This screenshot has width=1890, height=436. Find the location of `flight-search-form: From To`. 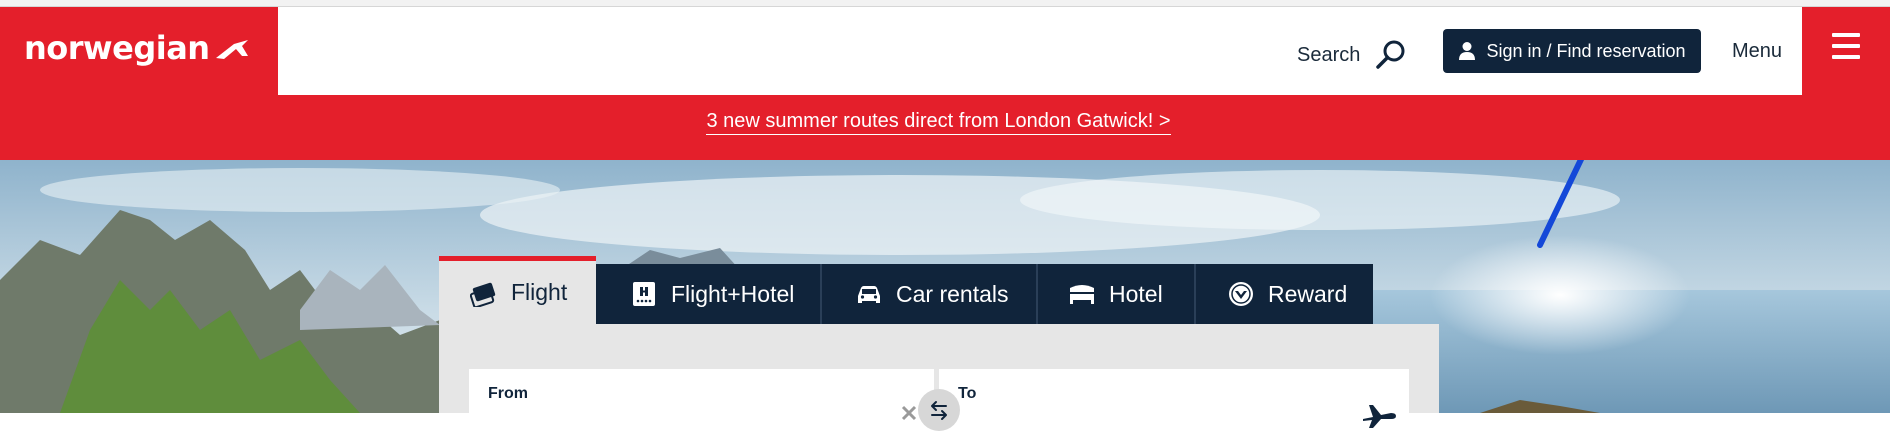

flight-search-form: From To is located at coordinates (939, 377).